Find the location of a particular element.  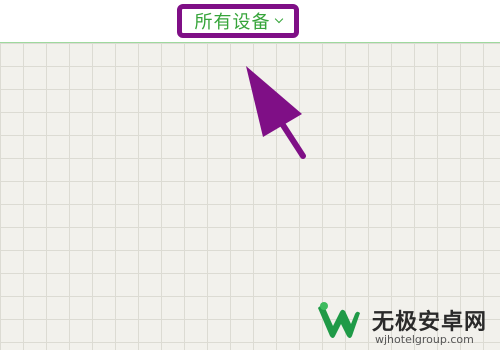

watermark: 无极安卓网 wjhotelgroup.com is located at coordinates (400, 323).